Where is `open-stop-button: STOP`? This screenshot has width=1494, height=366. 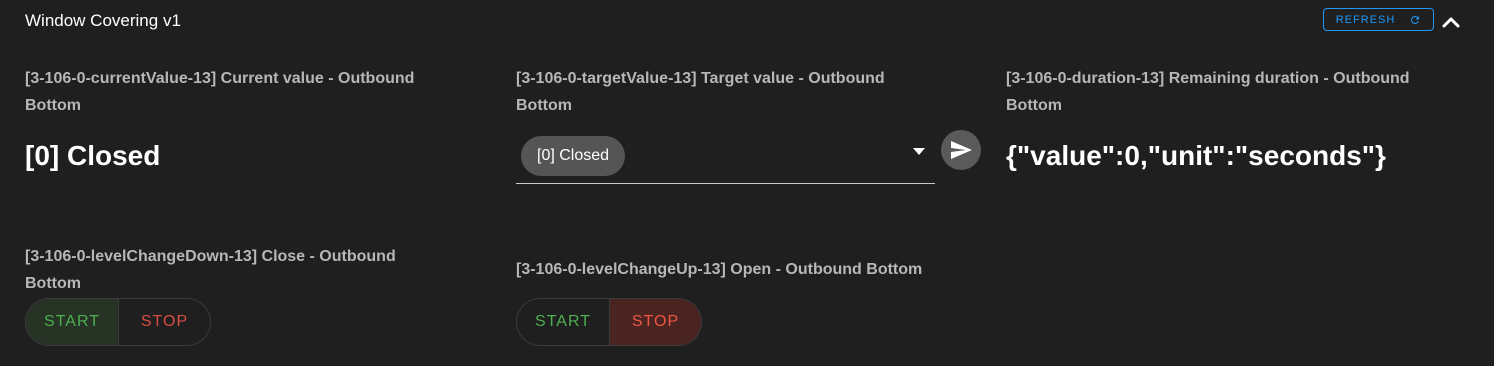
open-stop-button: STOP is located at coordinates (655, 322).